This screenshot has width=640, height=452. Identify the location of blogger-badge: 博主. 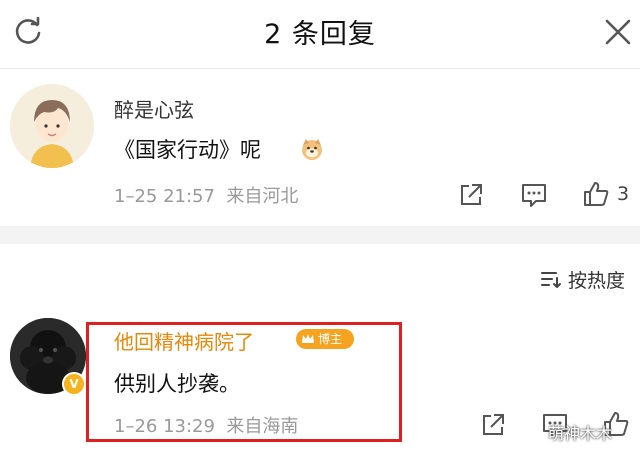
(325, 339).